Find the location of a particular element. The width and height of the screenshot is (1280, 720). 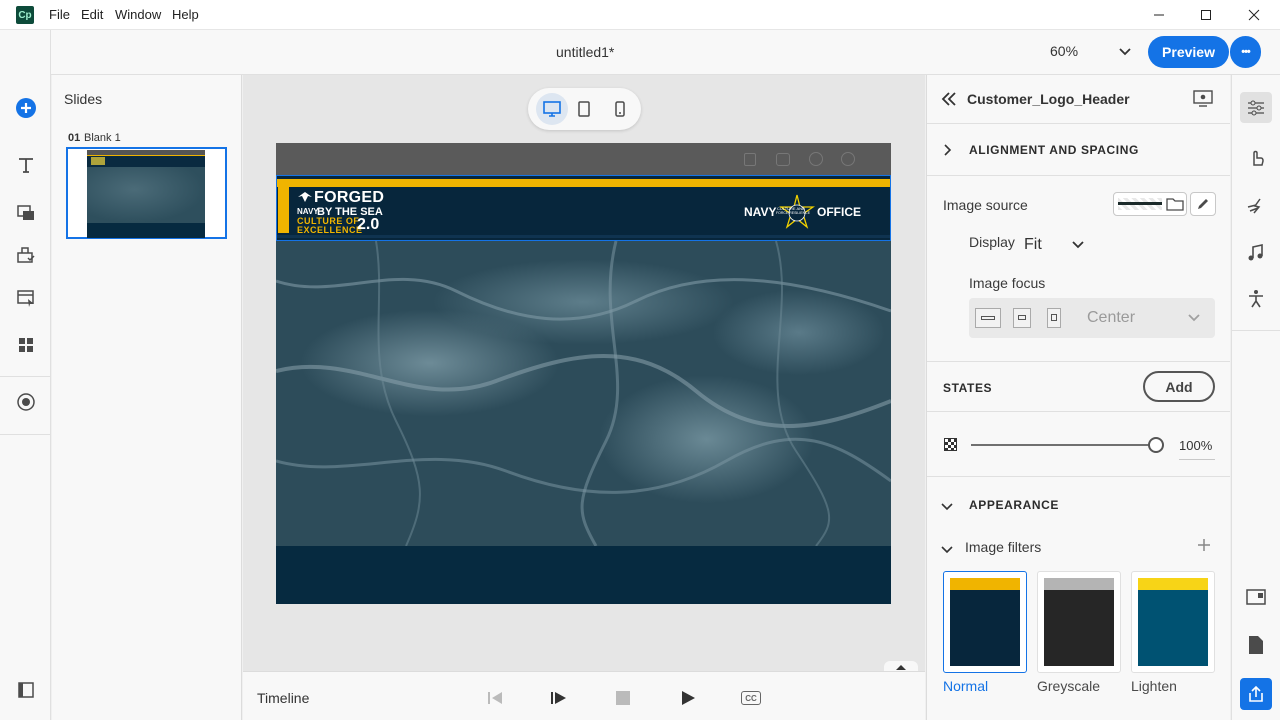

play-icon is located at coordinates (688, 700).